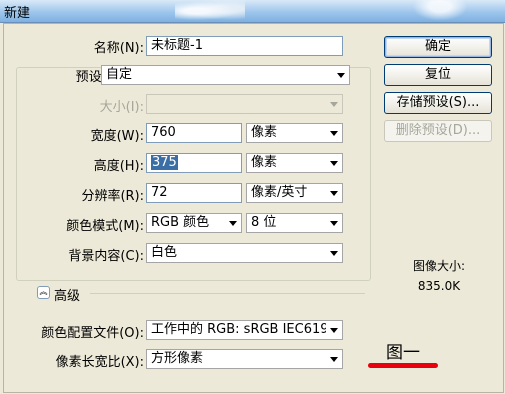 This screenshot has width=505, height=394. I want to click on resolution-unit-select: 像素/英寸, so click(294, 193).